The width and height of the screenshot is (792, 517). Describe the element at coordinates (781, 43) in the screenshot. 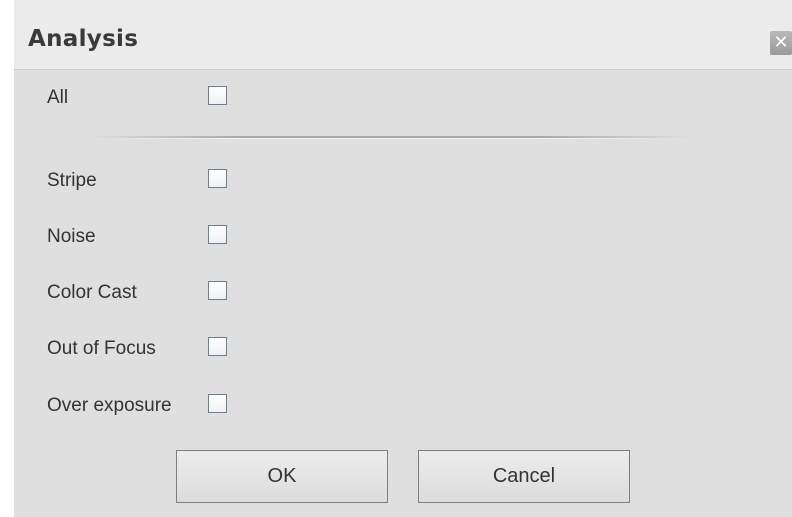

I see `close-icon: ✕` at that location.